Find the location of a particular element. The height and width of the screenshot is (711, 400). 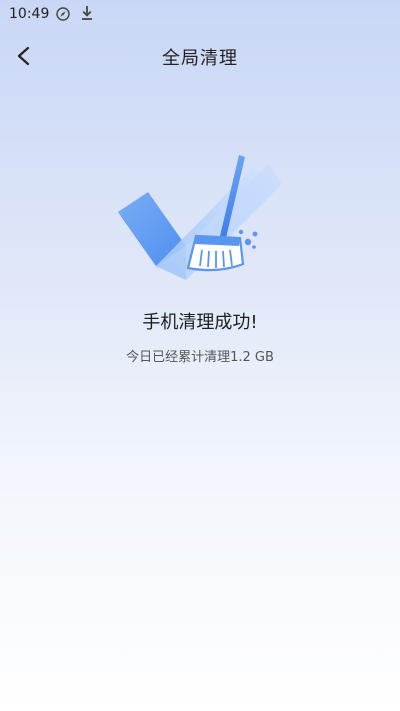

page-title: 全局清理 is located at coordinates (200, 58).